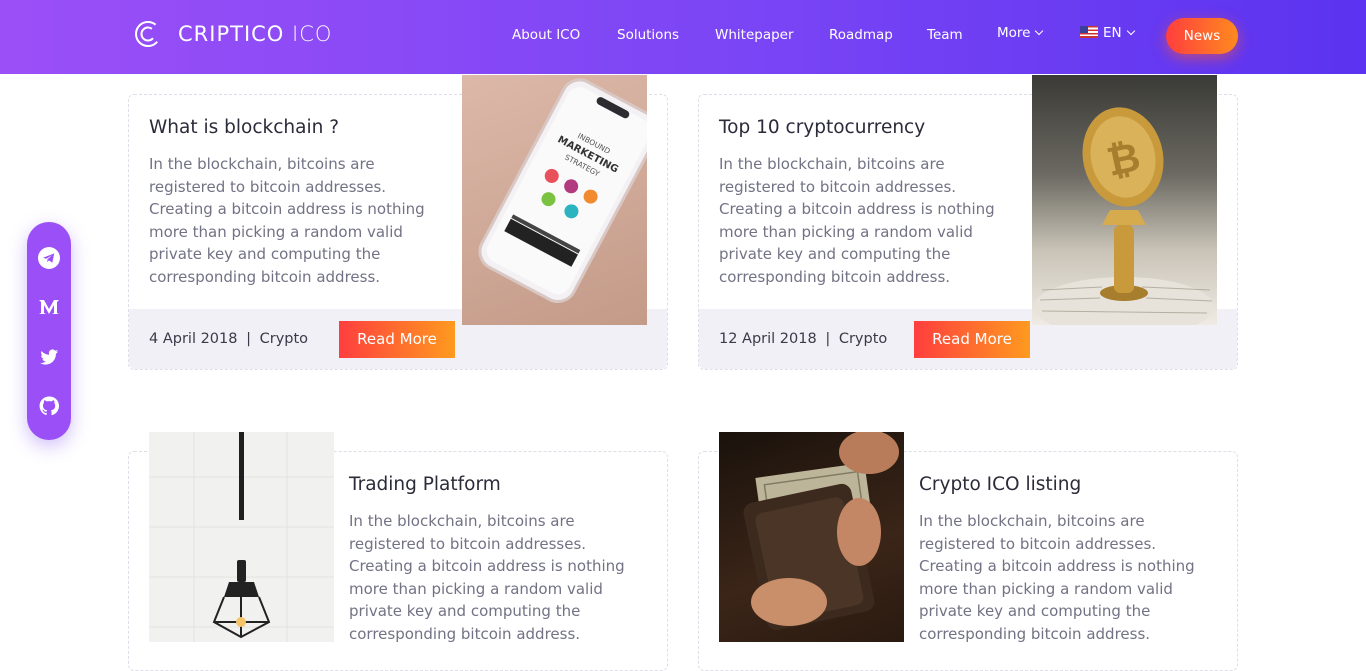 This screenshot has height=671, width=1366. What do you see at coordinates (1014, 33) in the screenshot?
I see `nav-more-label: More` at bounding box center [1014, 33].